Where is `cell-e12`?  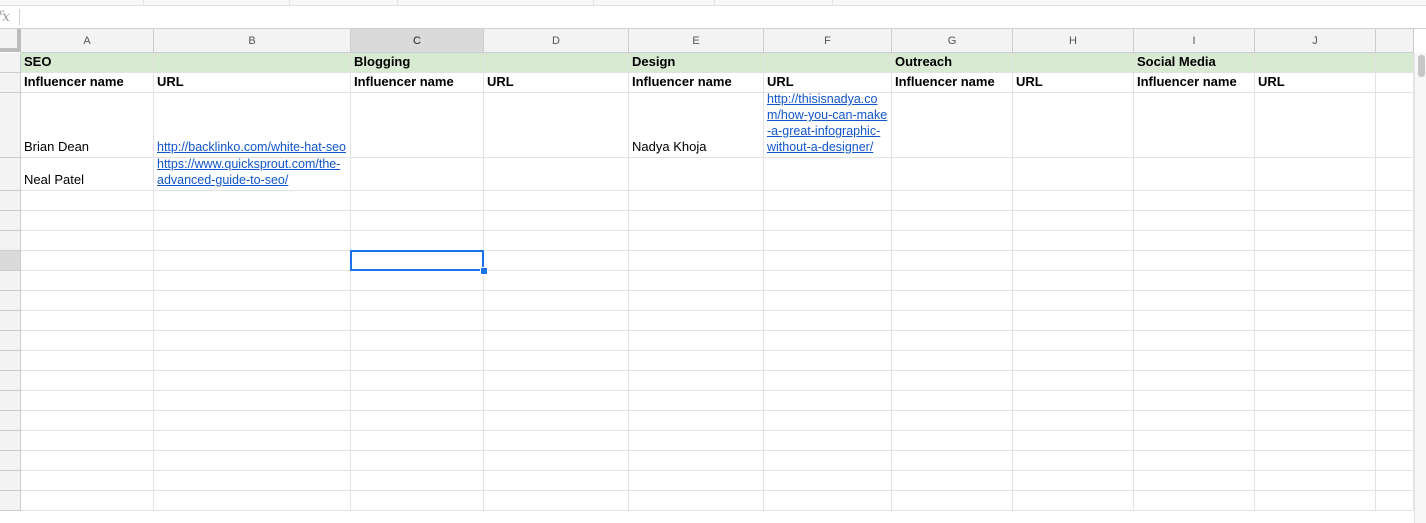 cell-e12 is located at coordinates (696, 341).